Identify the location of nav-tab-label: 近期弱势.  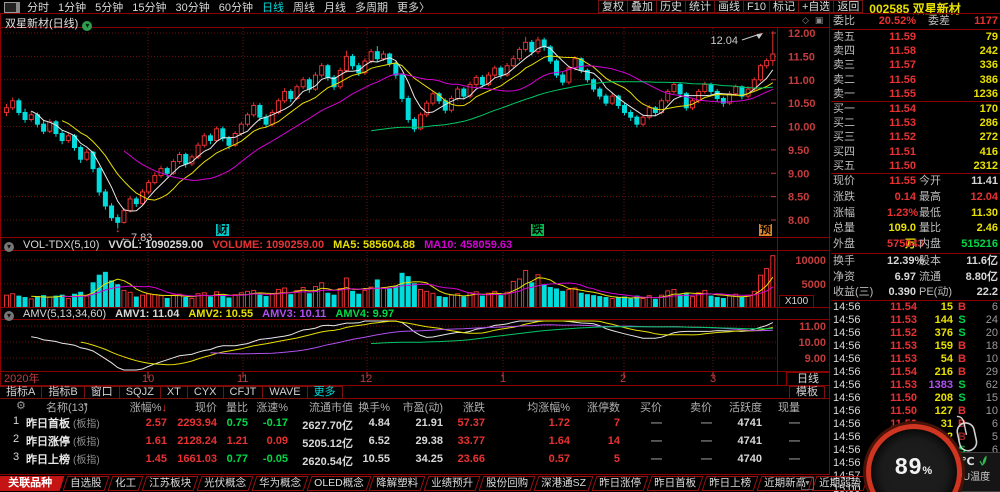
(840, 483).